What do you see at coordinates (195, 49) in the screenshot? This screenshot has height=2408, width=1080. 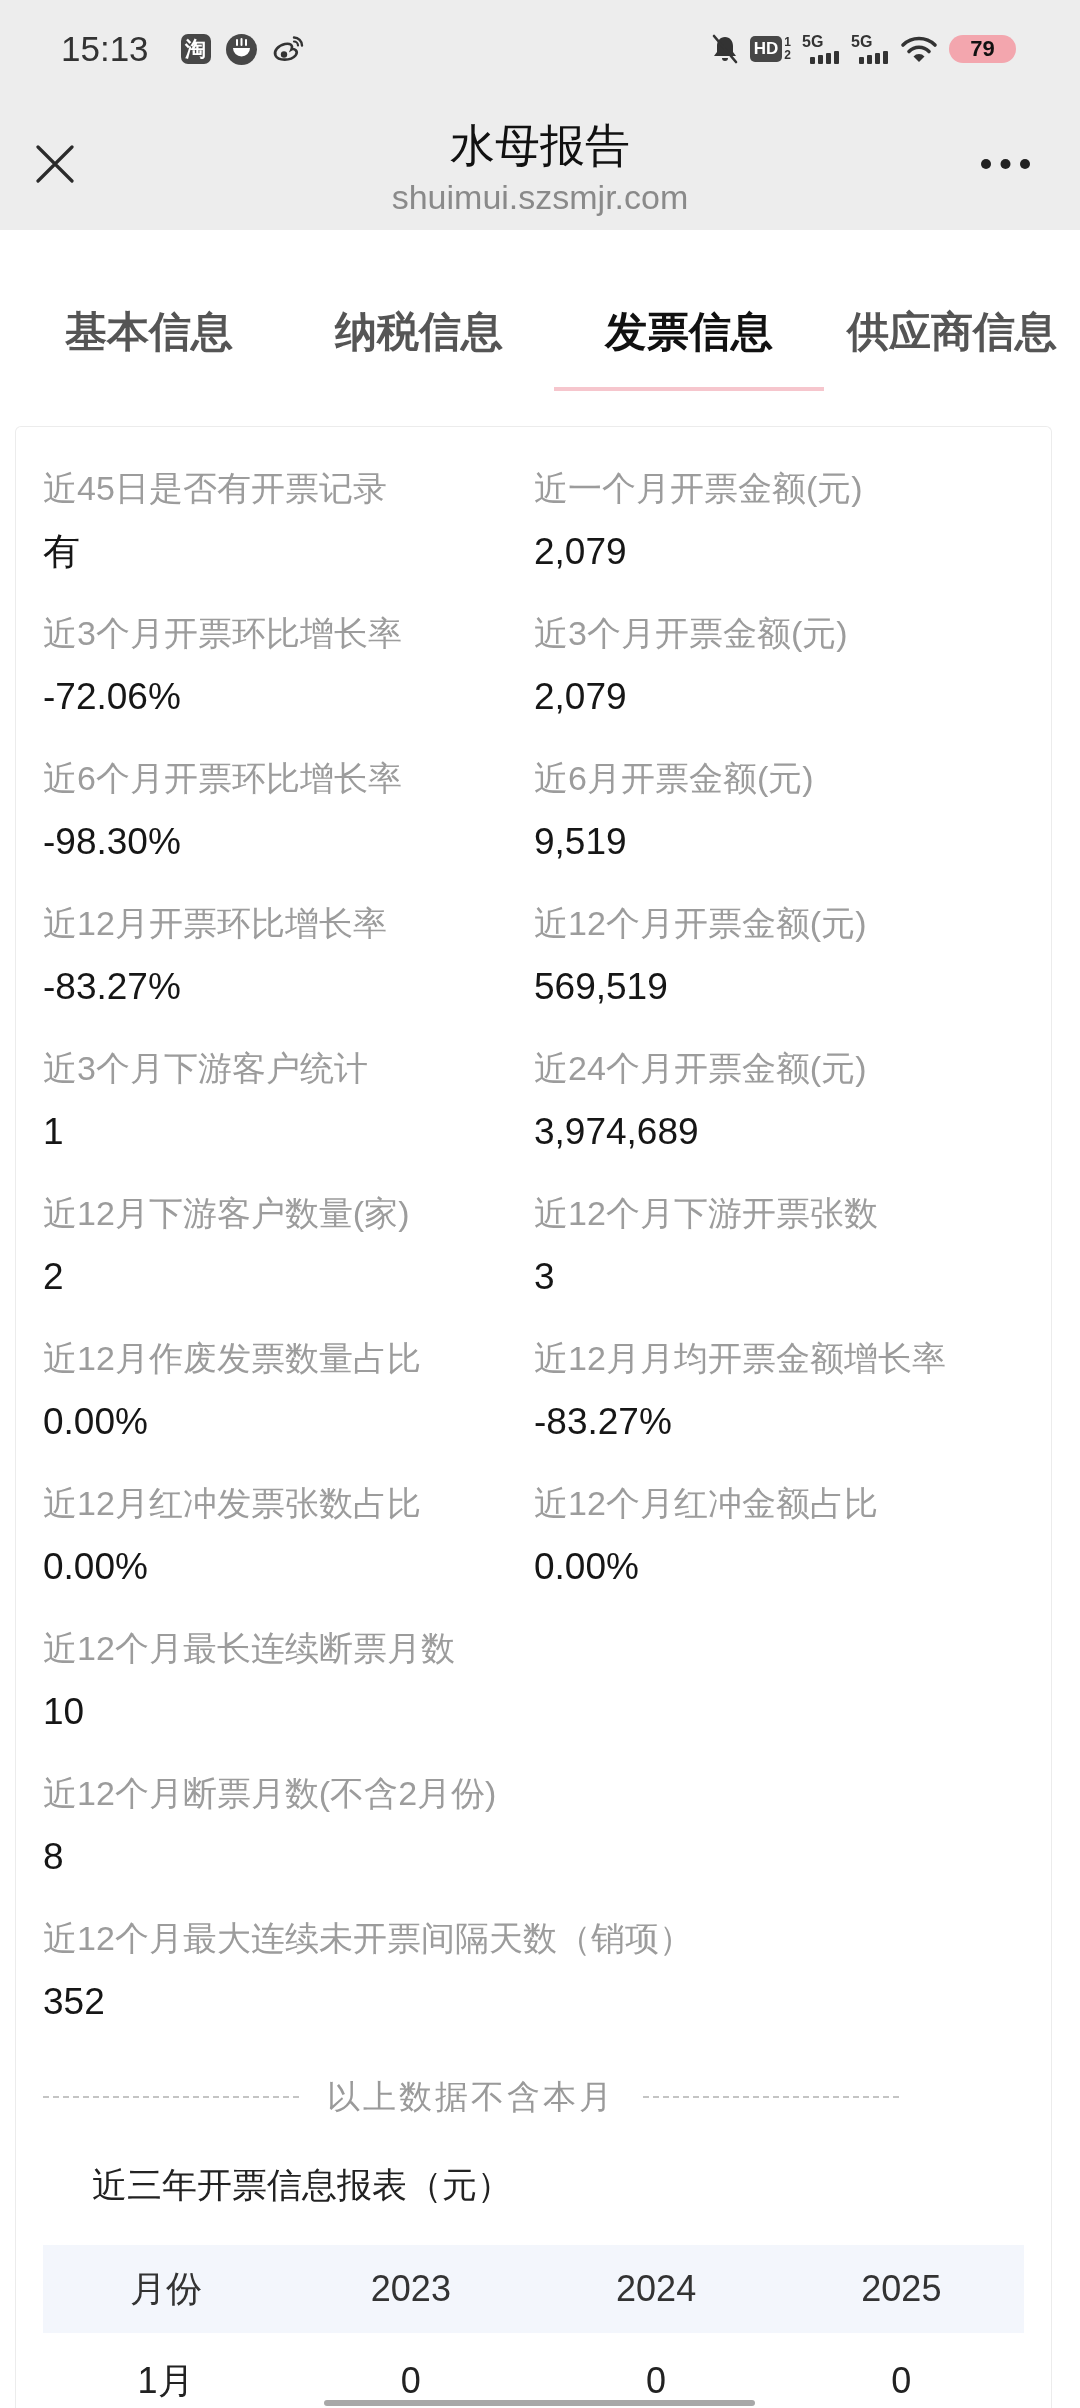 I see `app-badge: 淘` at bounding box center [195, 49].